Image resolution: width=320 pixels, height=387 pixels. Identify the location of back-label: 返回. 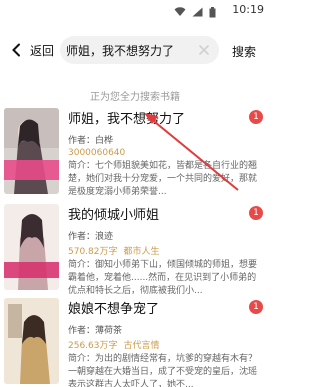
(42, 50).